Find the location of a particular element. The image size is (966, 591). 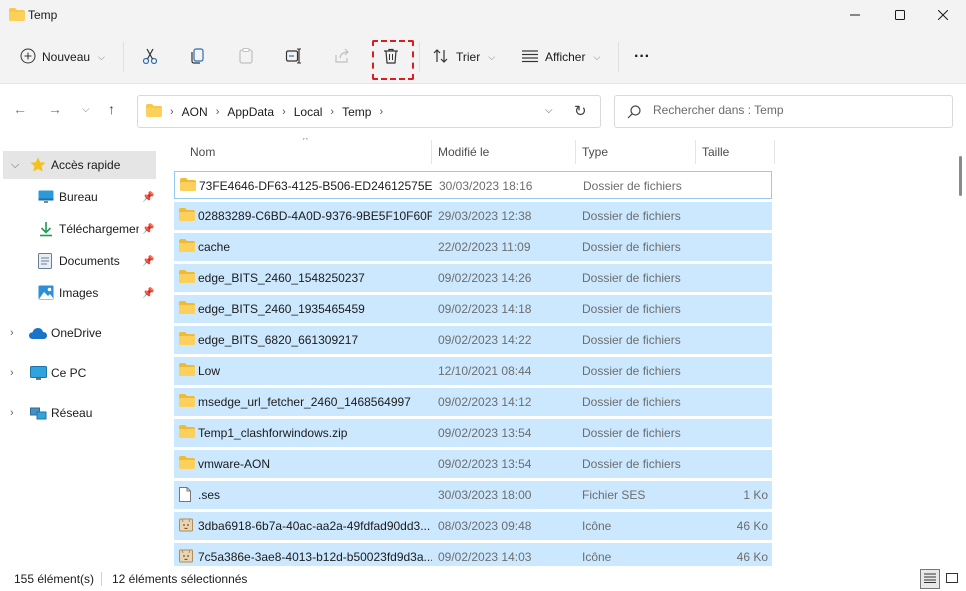

forward-arrow-icon: → is located at coordinates (55, 109).